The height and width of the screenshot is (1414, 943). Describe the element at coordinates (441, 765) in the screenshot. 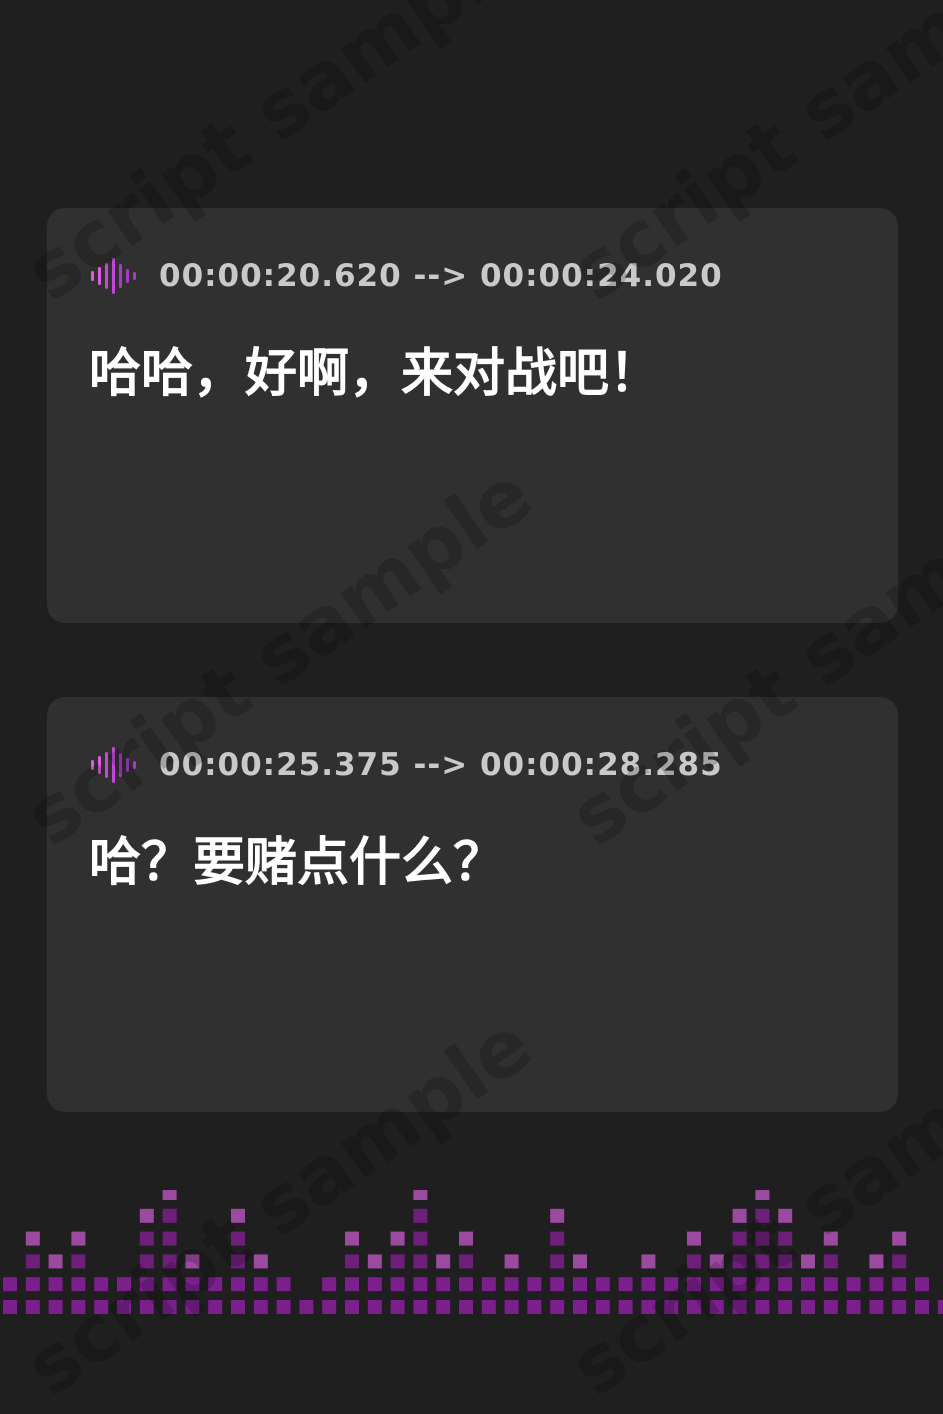

I see `timestamp-label: 00:00:25.375 --> 00:00:28.285` at that location.